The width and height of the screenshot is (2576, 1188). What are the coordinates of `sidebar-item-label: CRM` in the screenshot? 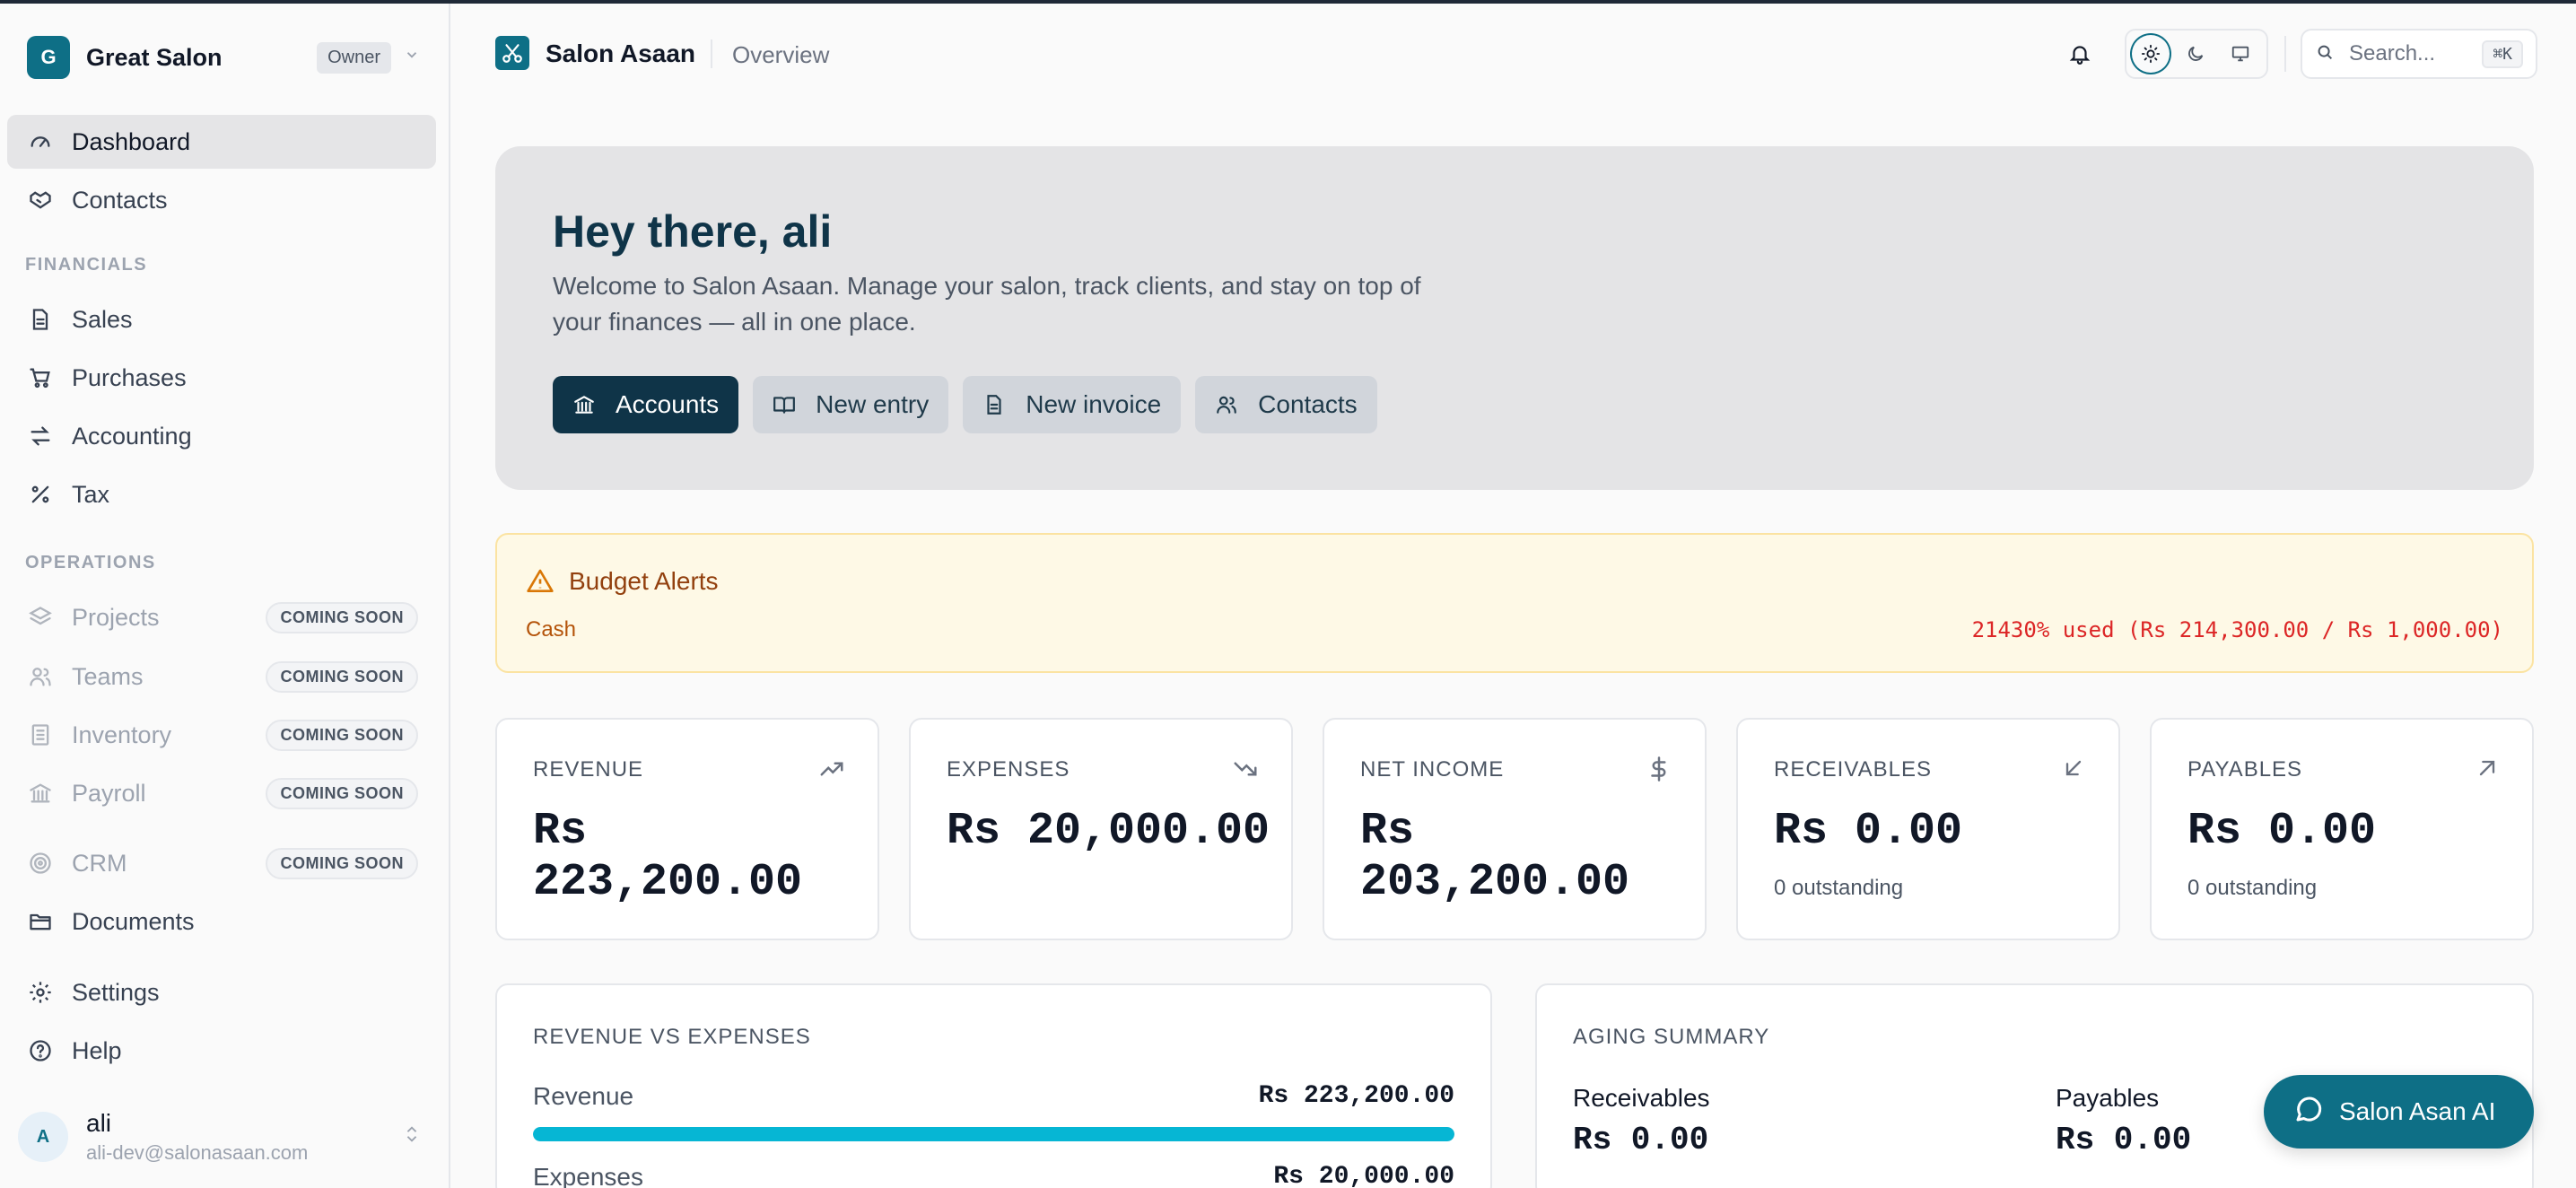 It's located at (100, 863).